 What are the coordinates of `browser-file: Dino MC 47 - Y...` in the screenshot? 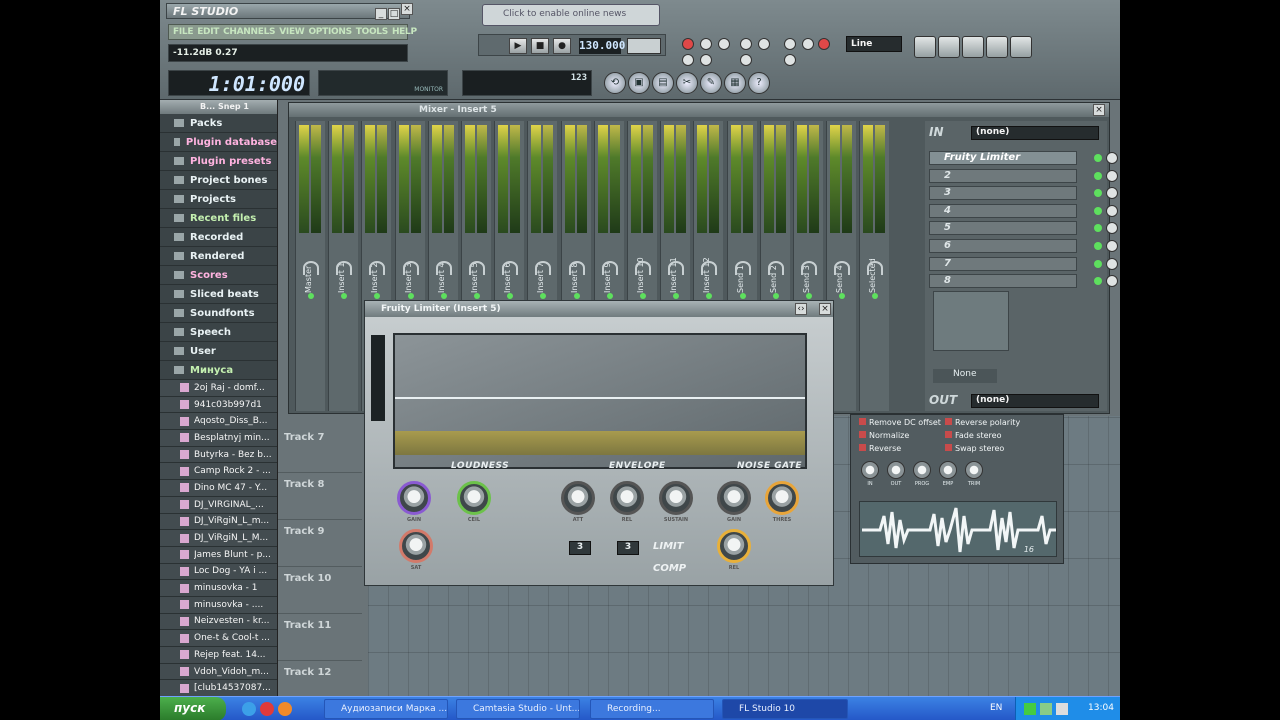 It's located at (218, 488).